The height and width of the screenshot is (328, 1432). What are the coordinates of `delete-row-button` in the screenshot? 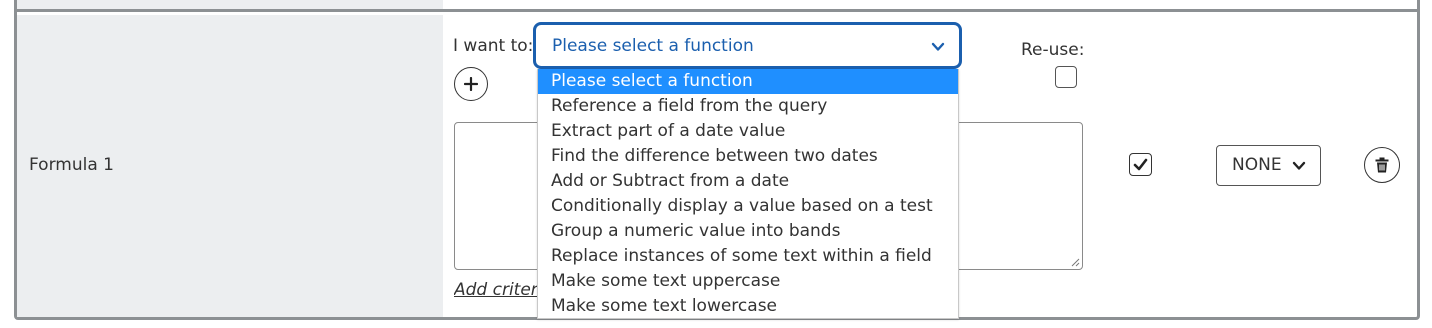 It's located at (1382, 165).